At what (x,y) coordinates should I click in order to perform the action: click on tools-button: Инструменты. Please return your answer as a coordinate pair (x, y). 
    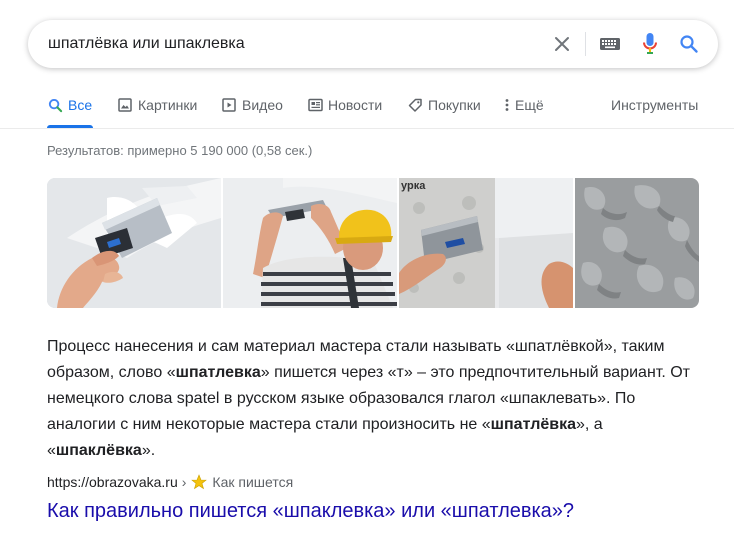
    Looking at the image, I should click on (654, 108).